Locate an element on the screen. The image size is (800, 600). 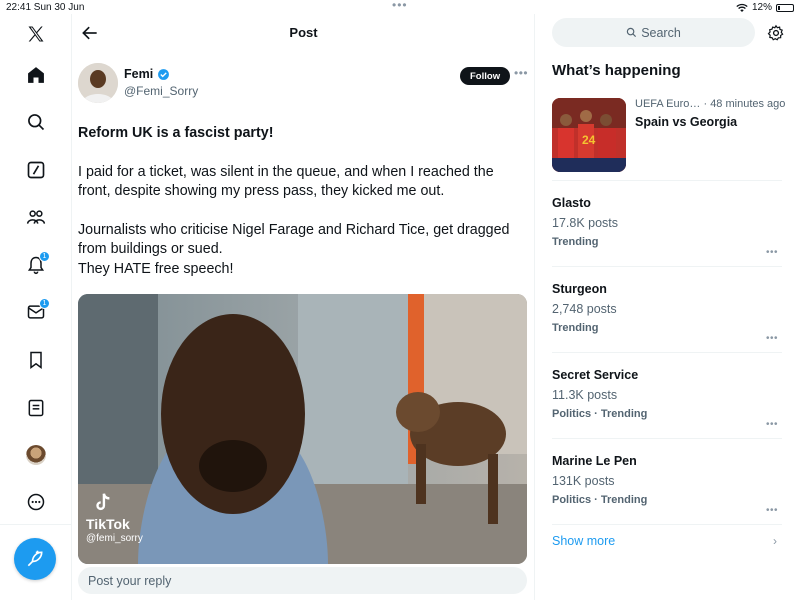
multitasking-dots-icon: ••• is located at coordinates (400, 6).